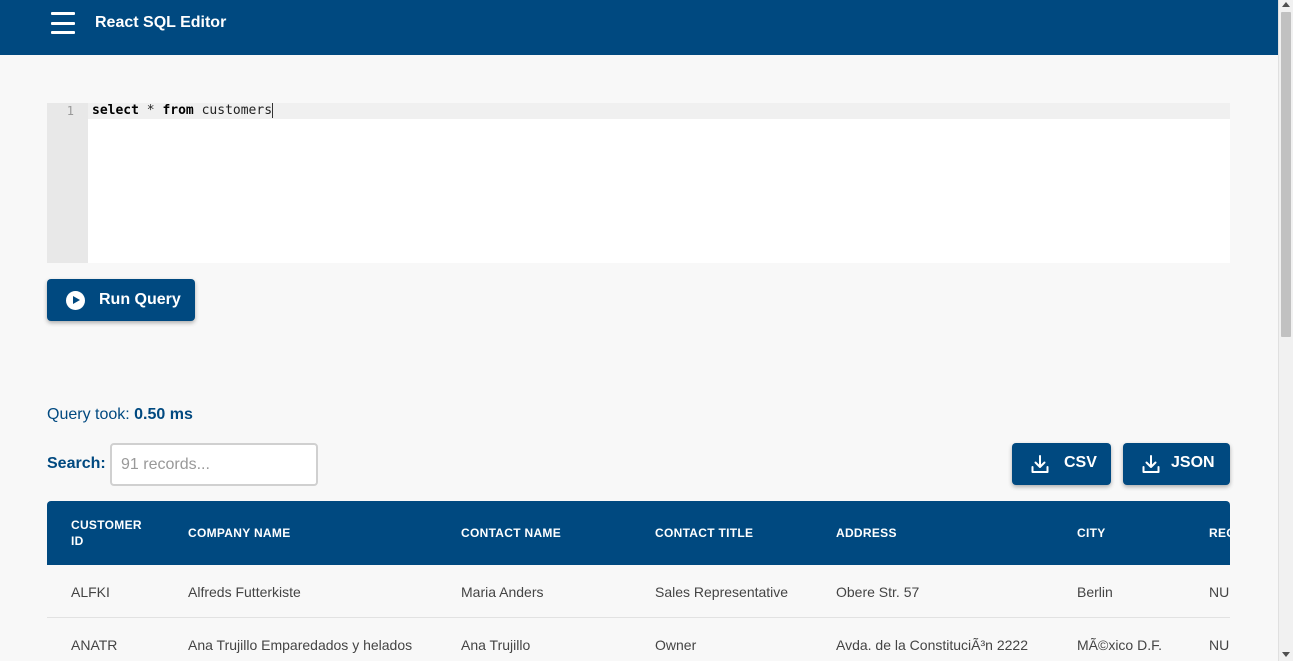 Image resolution: width=1293 pixels, height=661 pixels. Describe the element at coordinates (1286, 654) in the screenshot. I see `scroll-down-arrow-icon` at that location.